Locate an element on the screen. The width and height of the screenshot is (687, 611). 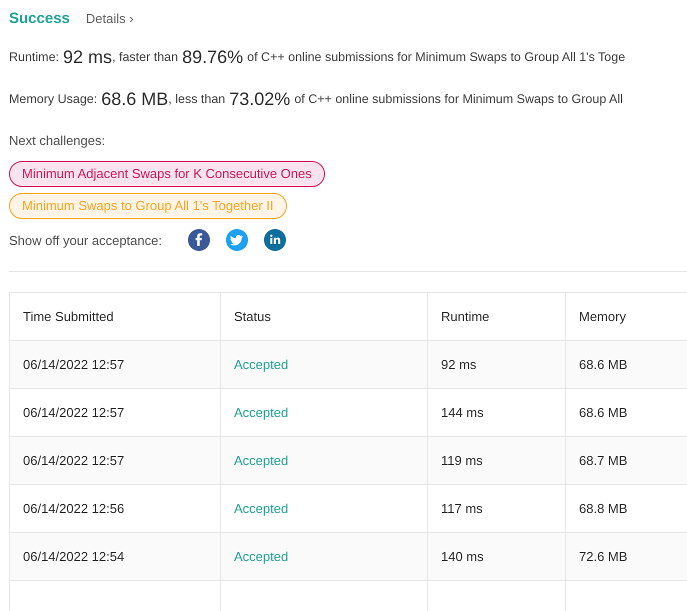
share-label: Show off your acceptance: is located at coordinates (85, 240).